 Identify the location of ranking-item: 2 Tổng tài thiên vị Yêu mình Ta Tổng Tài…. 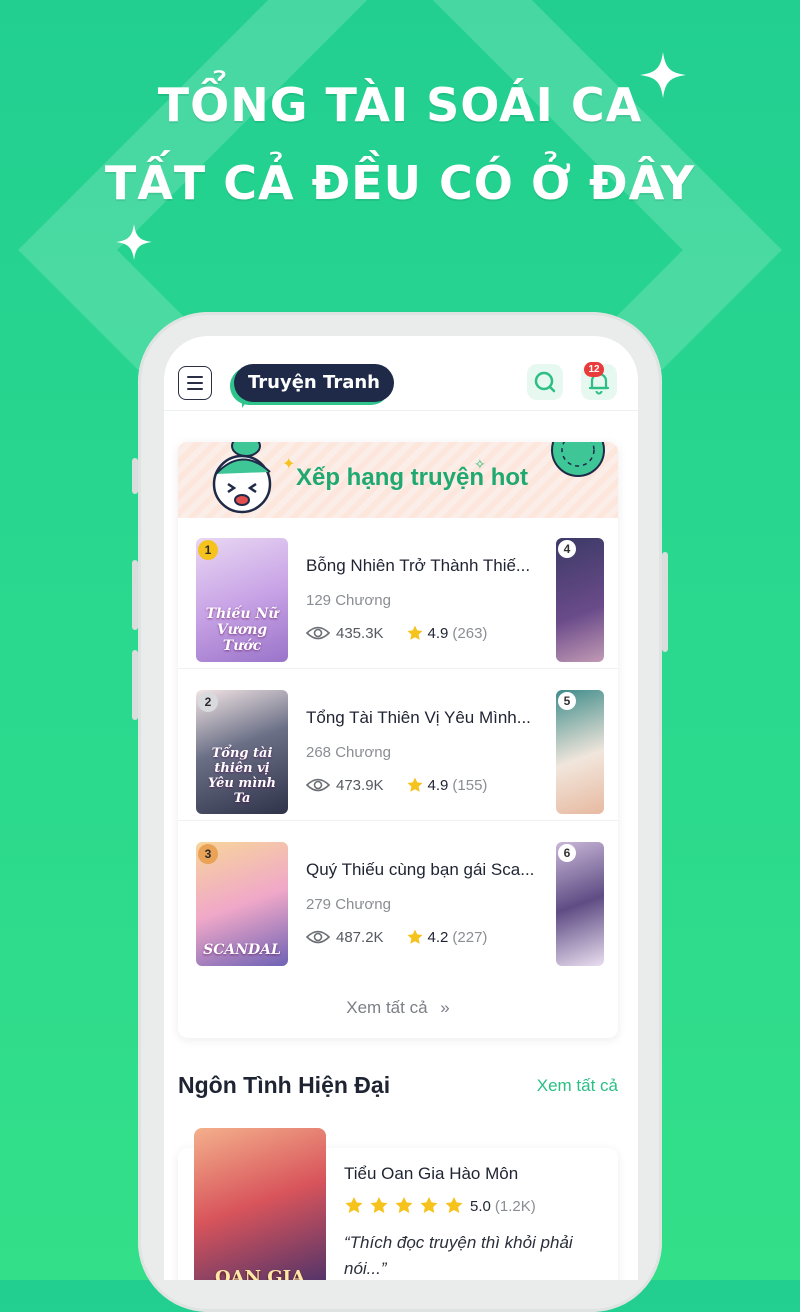
(398, 745).